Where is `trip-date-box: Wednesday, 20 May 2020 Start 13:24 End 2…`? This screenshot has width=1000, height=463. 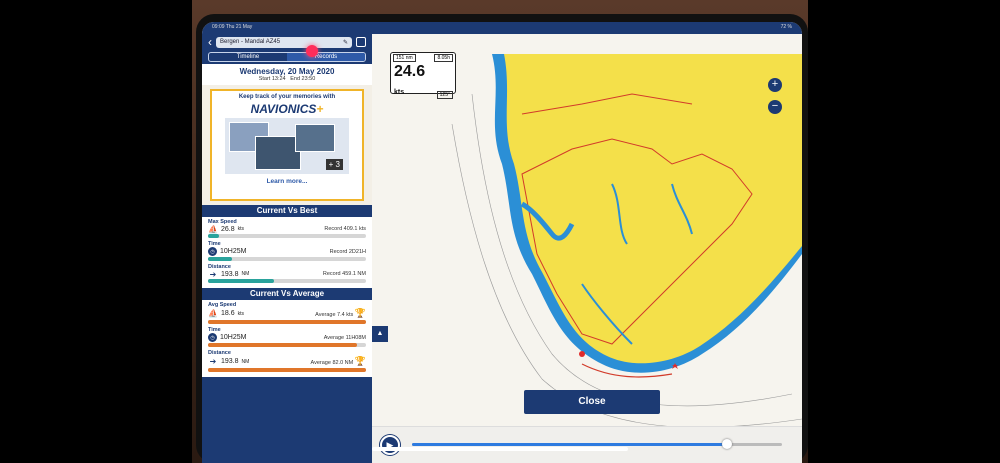
trip-date-box: Wednesday, 20 May 2020 Start 13:24 End 2… is located at coordinates (287, 74).